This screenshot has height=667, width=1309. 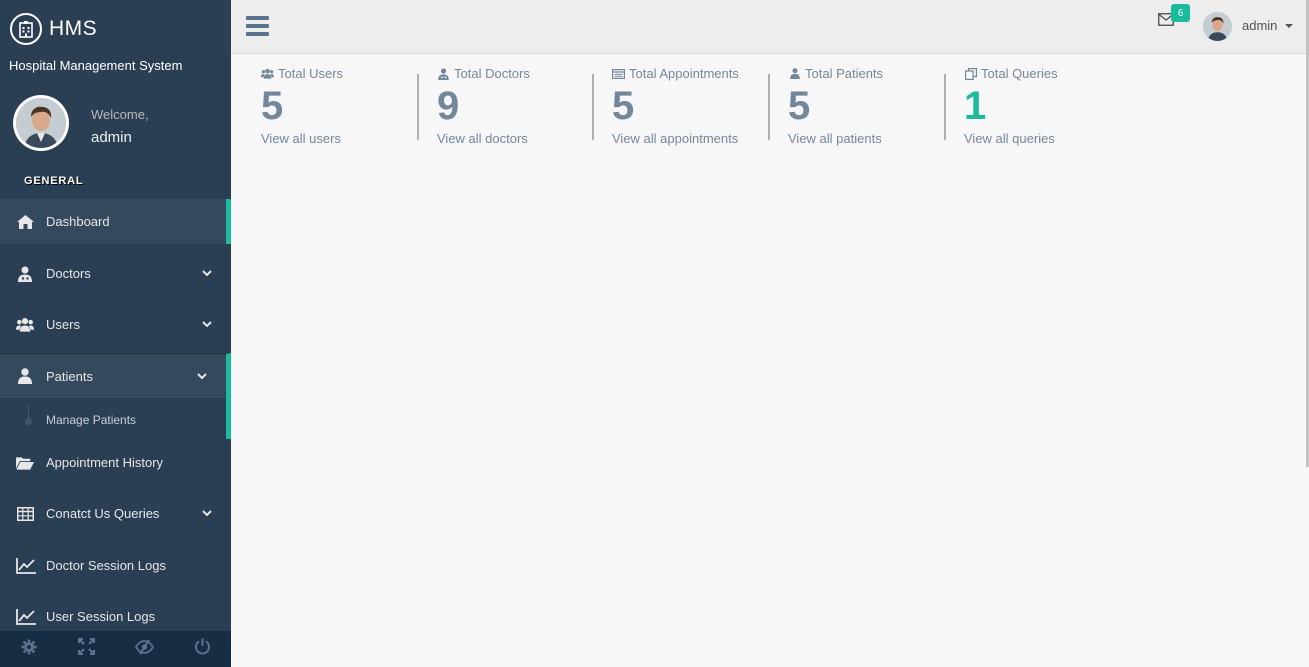 What do you see at coordinates (69, 376) in the screenshot?
I see `sidebar-item-label: Patients` at bounding box center [69, 376].